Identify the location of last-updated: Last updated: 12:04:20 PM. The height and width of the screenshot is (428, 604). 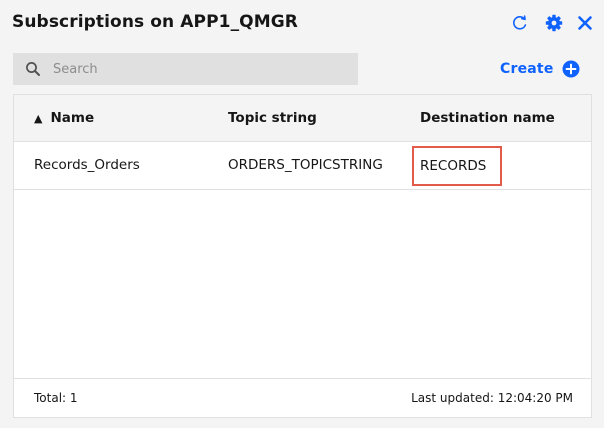
(492, 398).